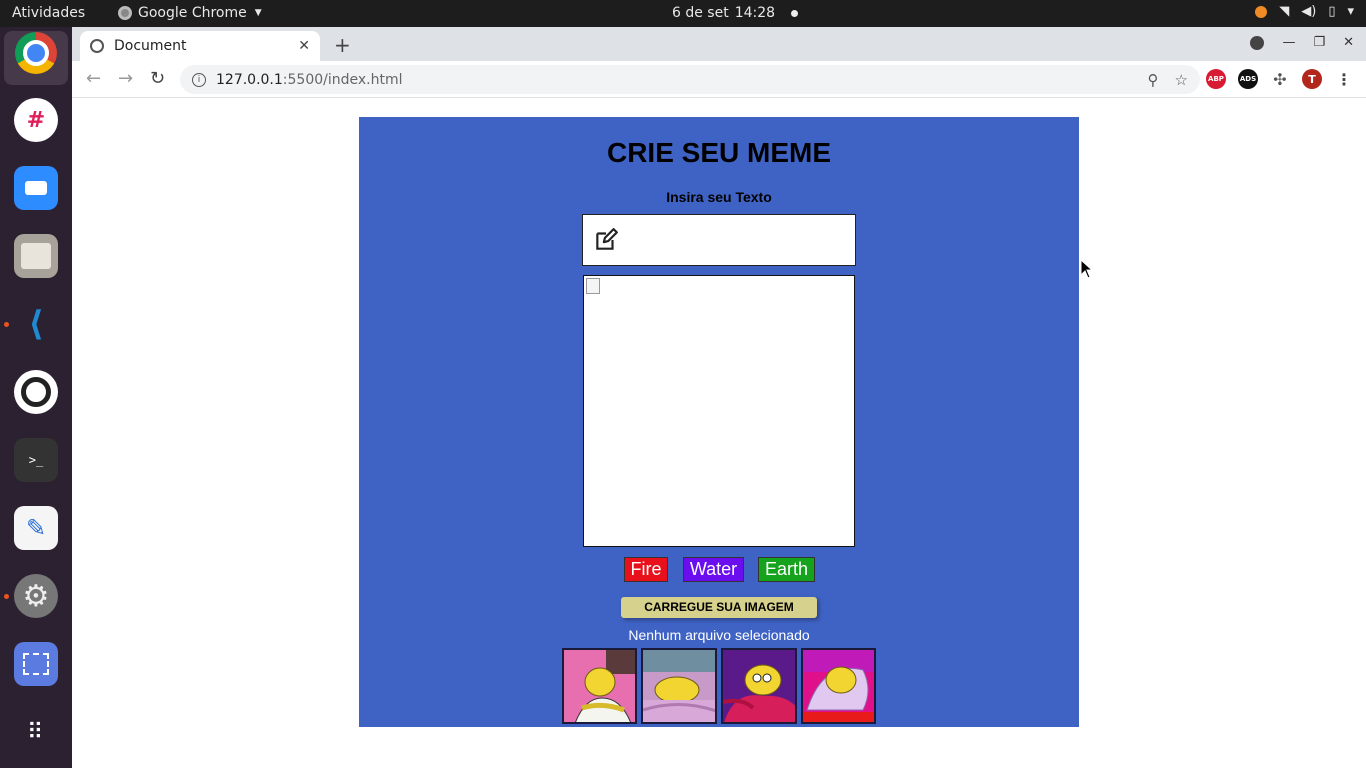 Image resolution: width=1366 pixels, height=768 pixels. I want to click on date: 6 de set, so click(700, 13).